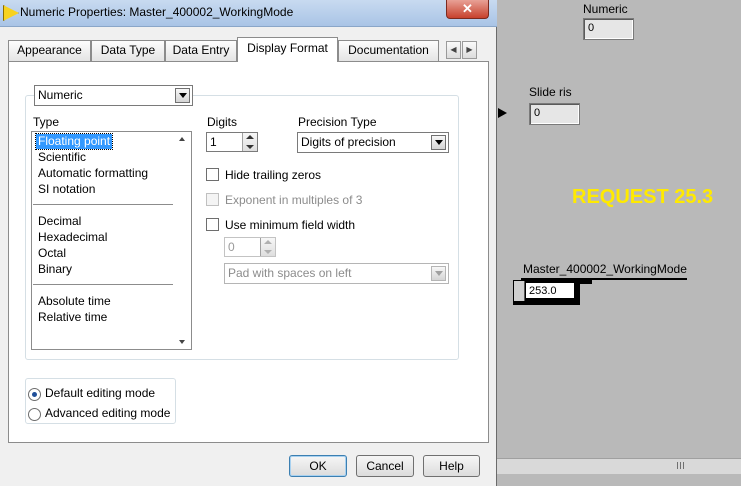 This screenshot has width=741, height=486. Describe the element at coordinates (290, 225) in the screenshot. I see `min-field-width-label: Use minimum field width` at that location.